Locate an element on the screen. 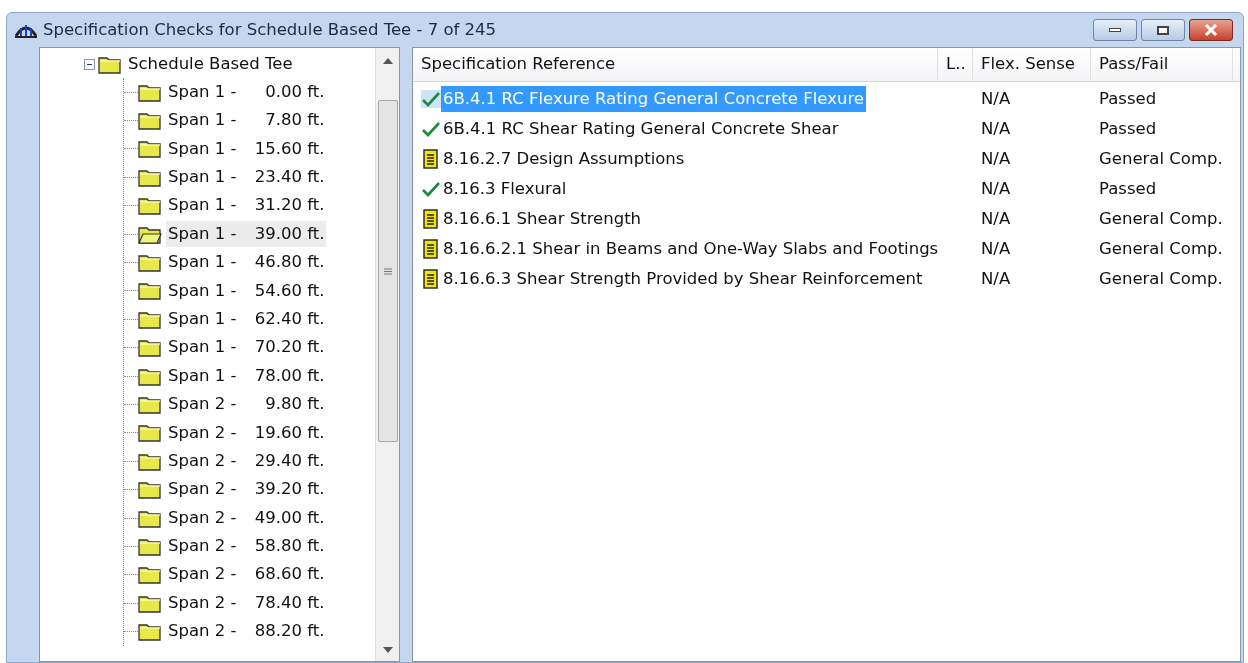 The image size is (1248, 663). tree-item: Span 2 - 78.40 ft. is located at coordinates (246, 603).